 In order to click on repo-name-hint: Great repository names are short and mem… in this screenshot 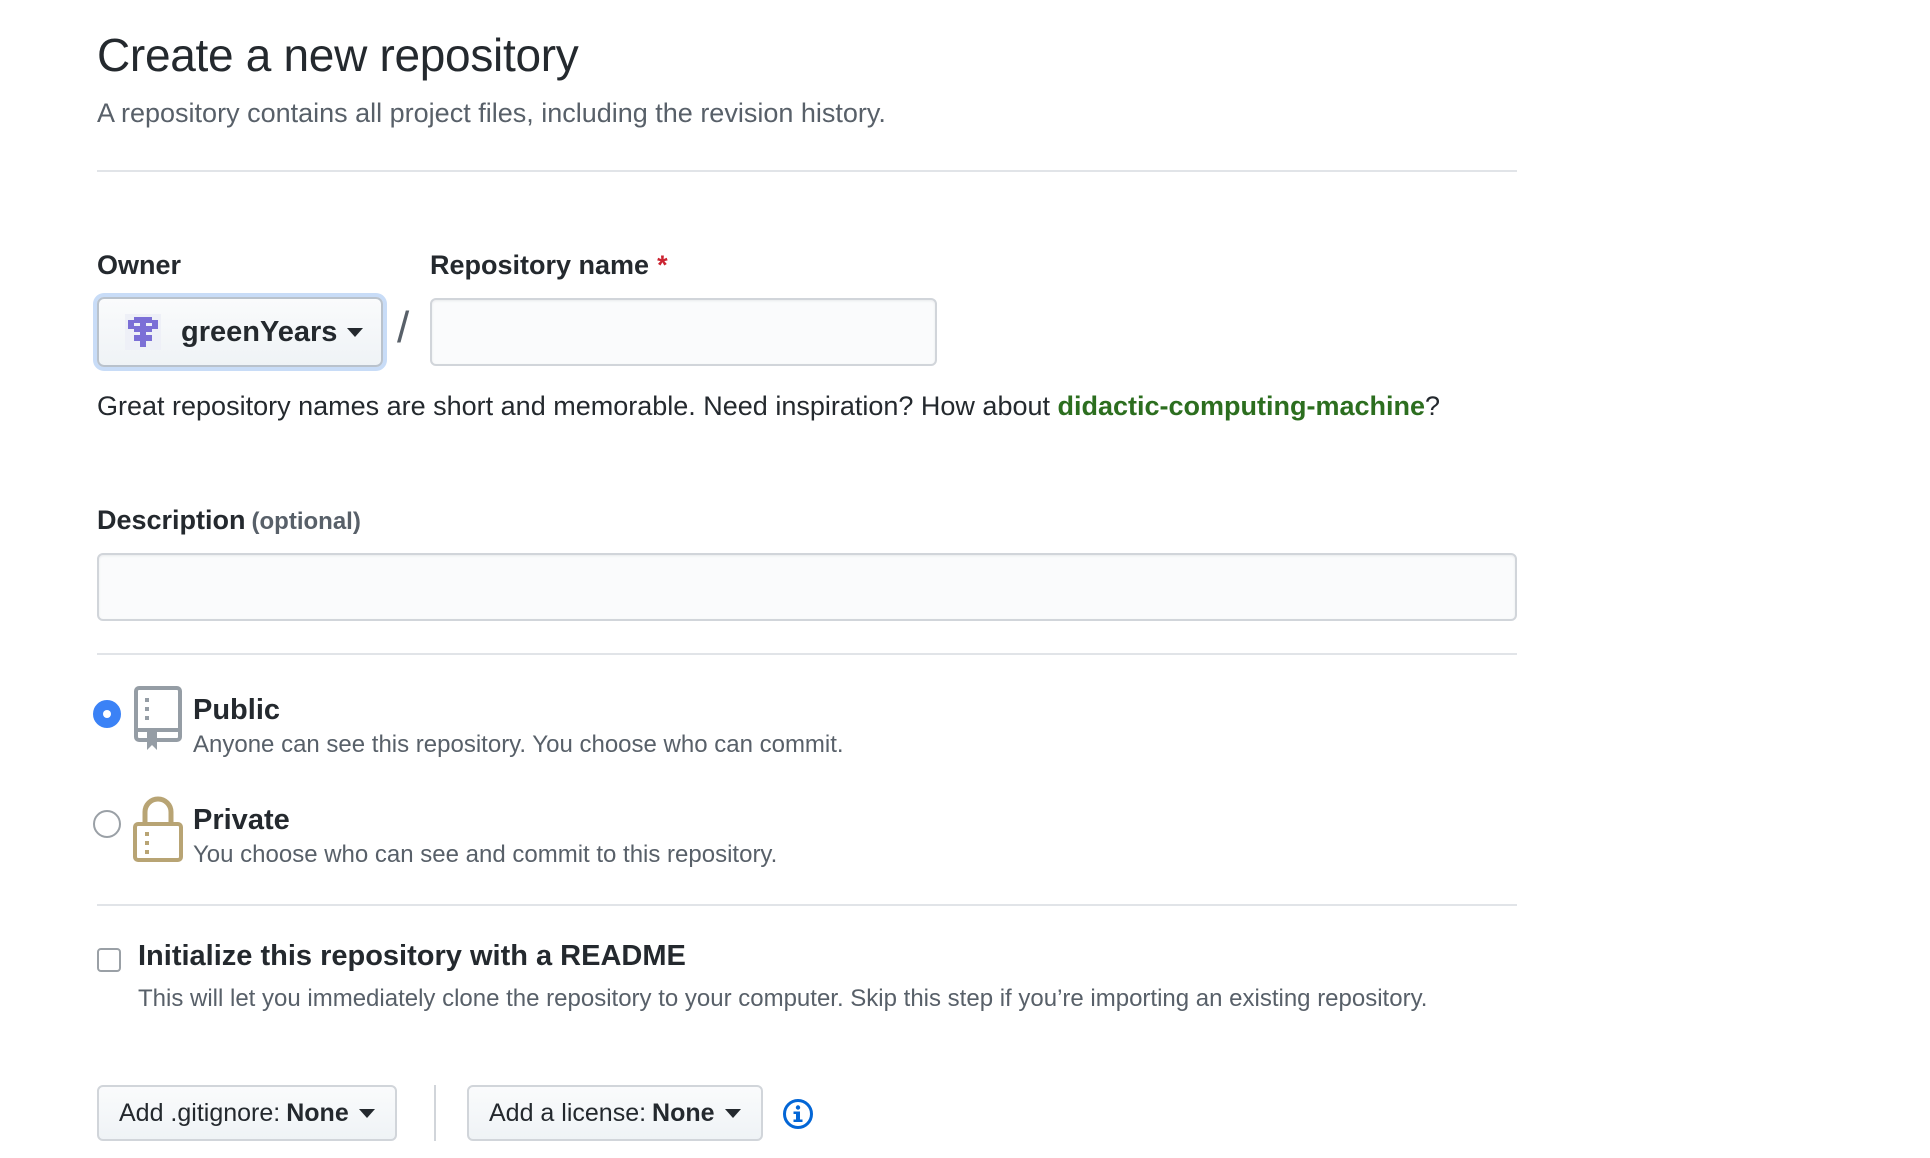, I will do `click(807, 406)`.